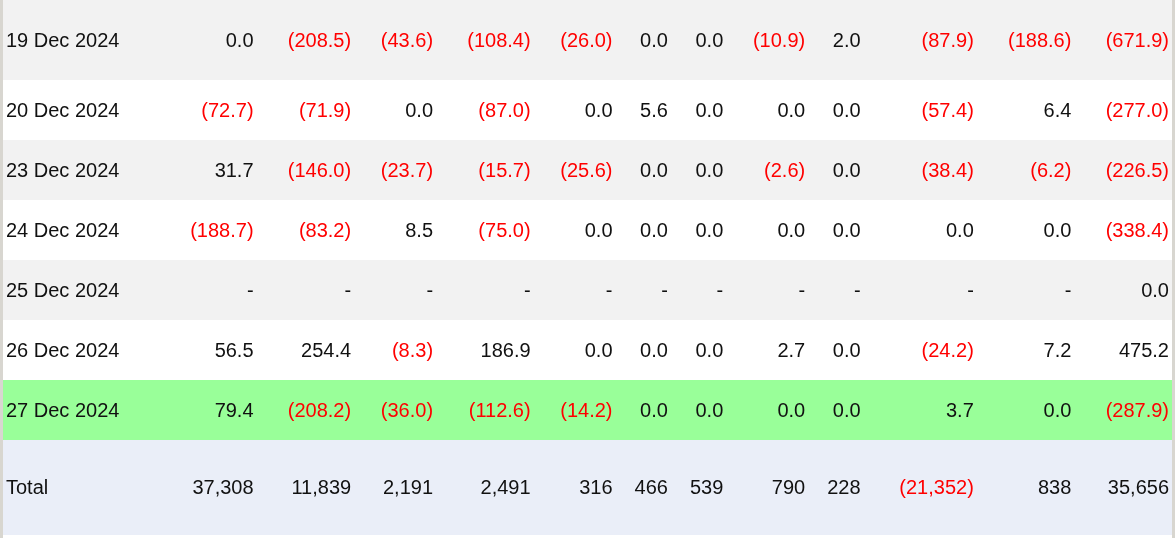  Describe the element at coordinates (920, 410) in the screenshot. I see `table-cell: 3.7` at that location.